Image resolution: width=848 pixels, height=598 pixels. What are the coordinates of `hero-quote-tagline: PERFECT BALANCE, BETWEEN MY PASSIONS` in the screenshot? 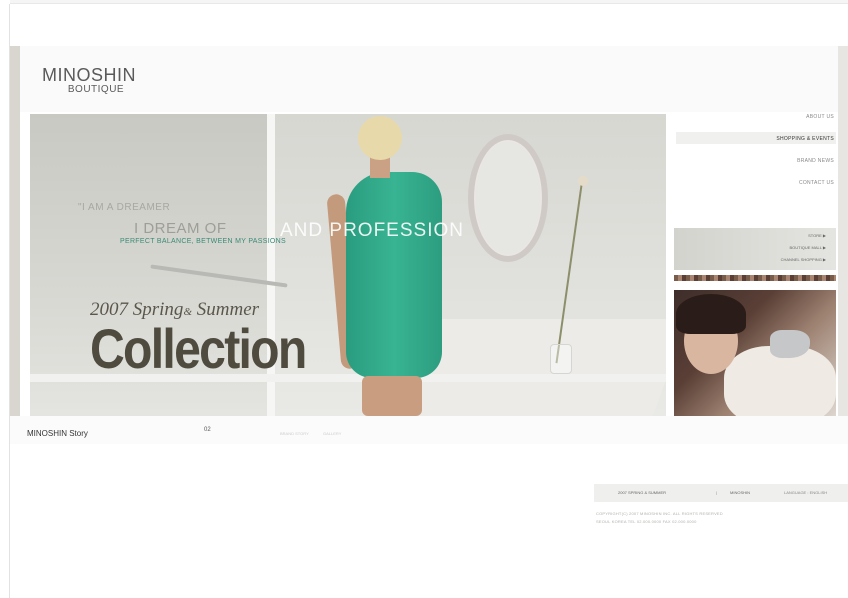 It's located at (203, 241).